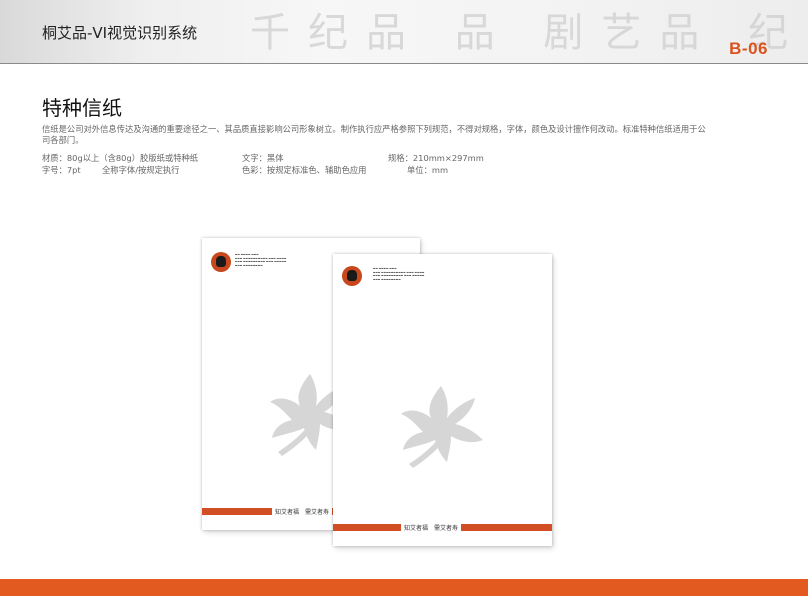 The width and height of the screenshot is (808, 596). Describe the element at coordinates (404, 63) in the screenshot. I see `header-divider` at that location.